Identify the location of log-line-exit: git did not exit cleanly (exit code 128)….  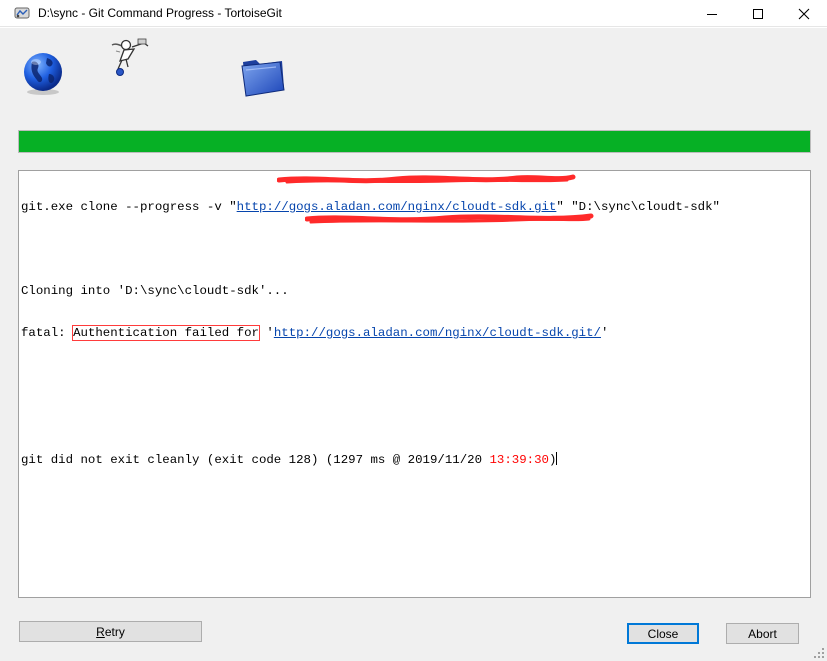
(370, 459).